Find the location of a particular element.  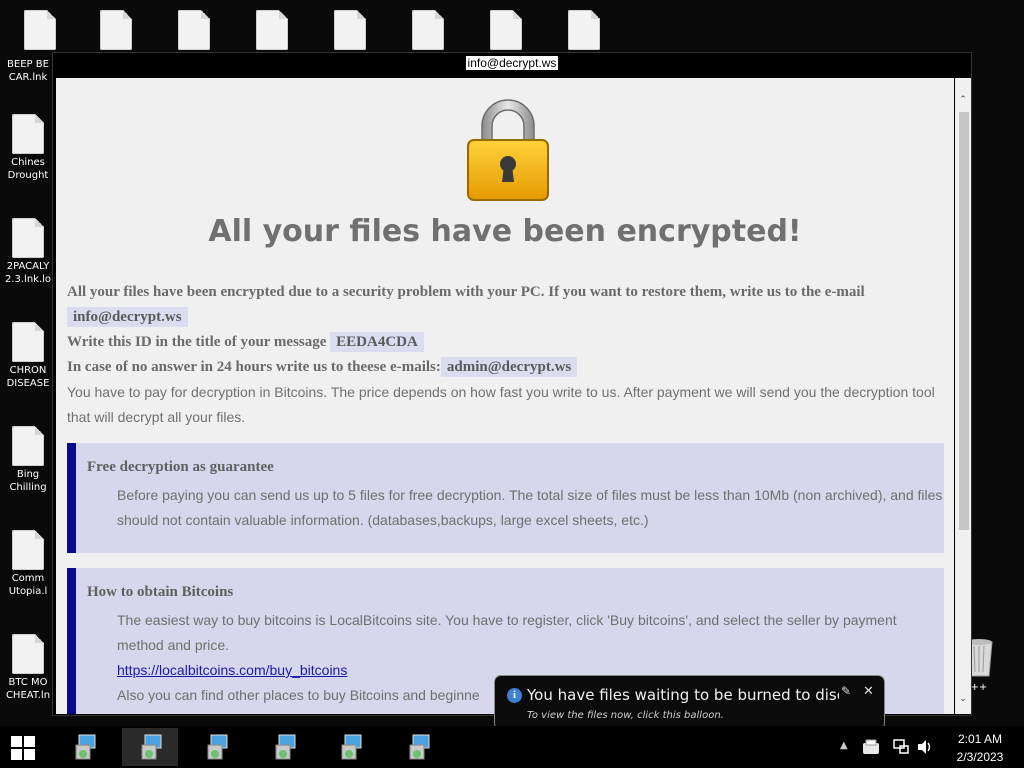

desktop-shortcut-label: Drought is located at coordinates (28, 175).